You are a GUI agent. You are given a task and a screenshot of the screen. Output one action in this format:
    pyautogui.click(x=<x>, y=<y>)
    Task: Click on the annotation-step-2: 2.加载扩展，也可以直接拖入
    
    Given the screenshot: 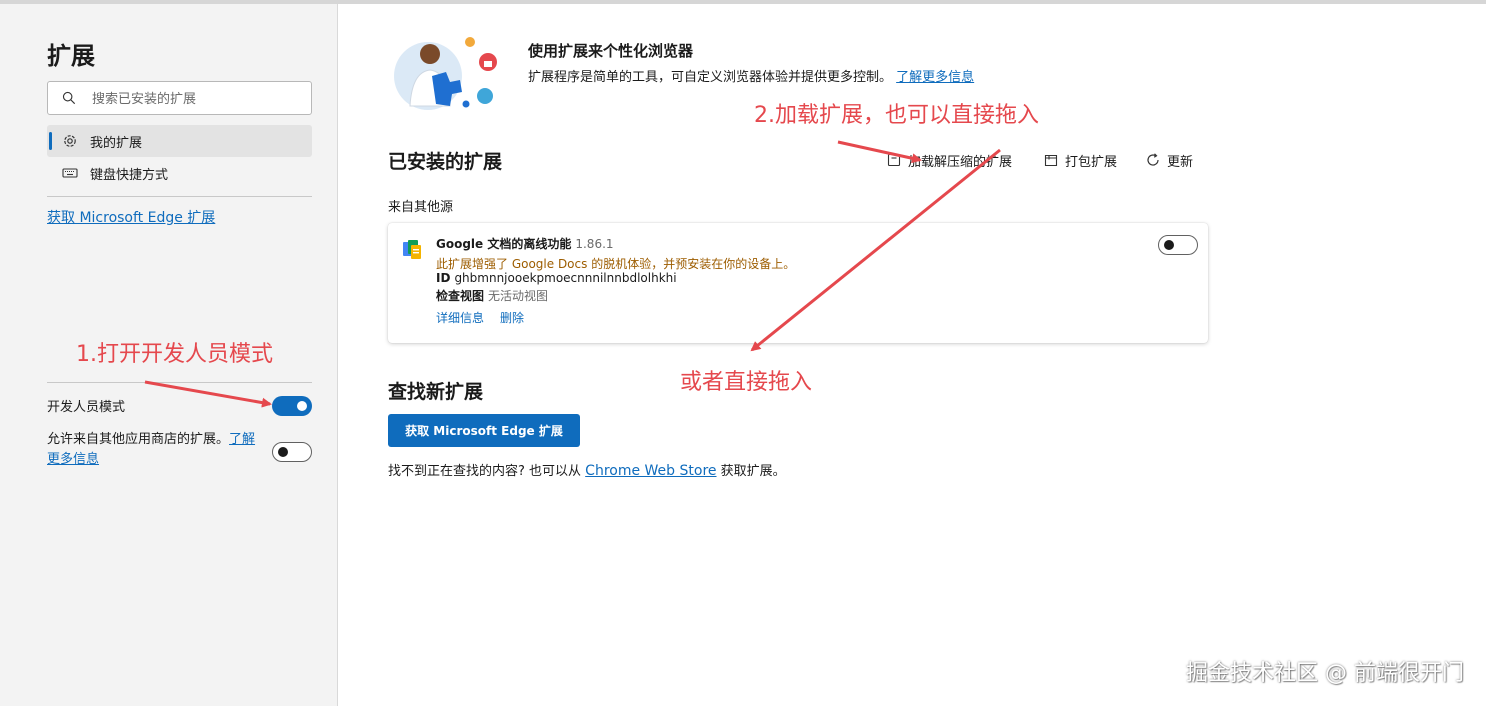 What is the action you would take?
    pyautogui.click(x=896, y=115)
    